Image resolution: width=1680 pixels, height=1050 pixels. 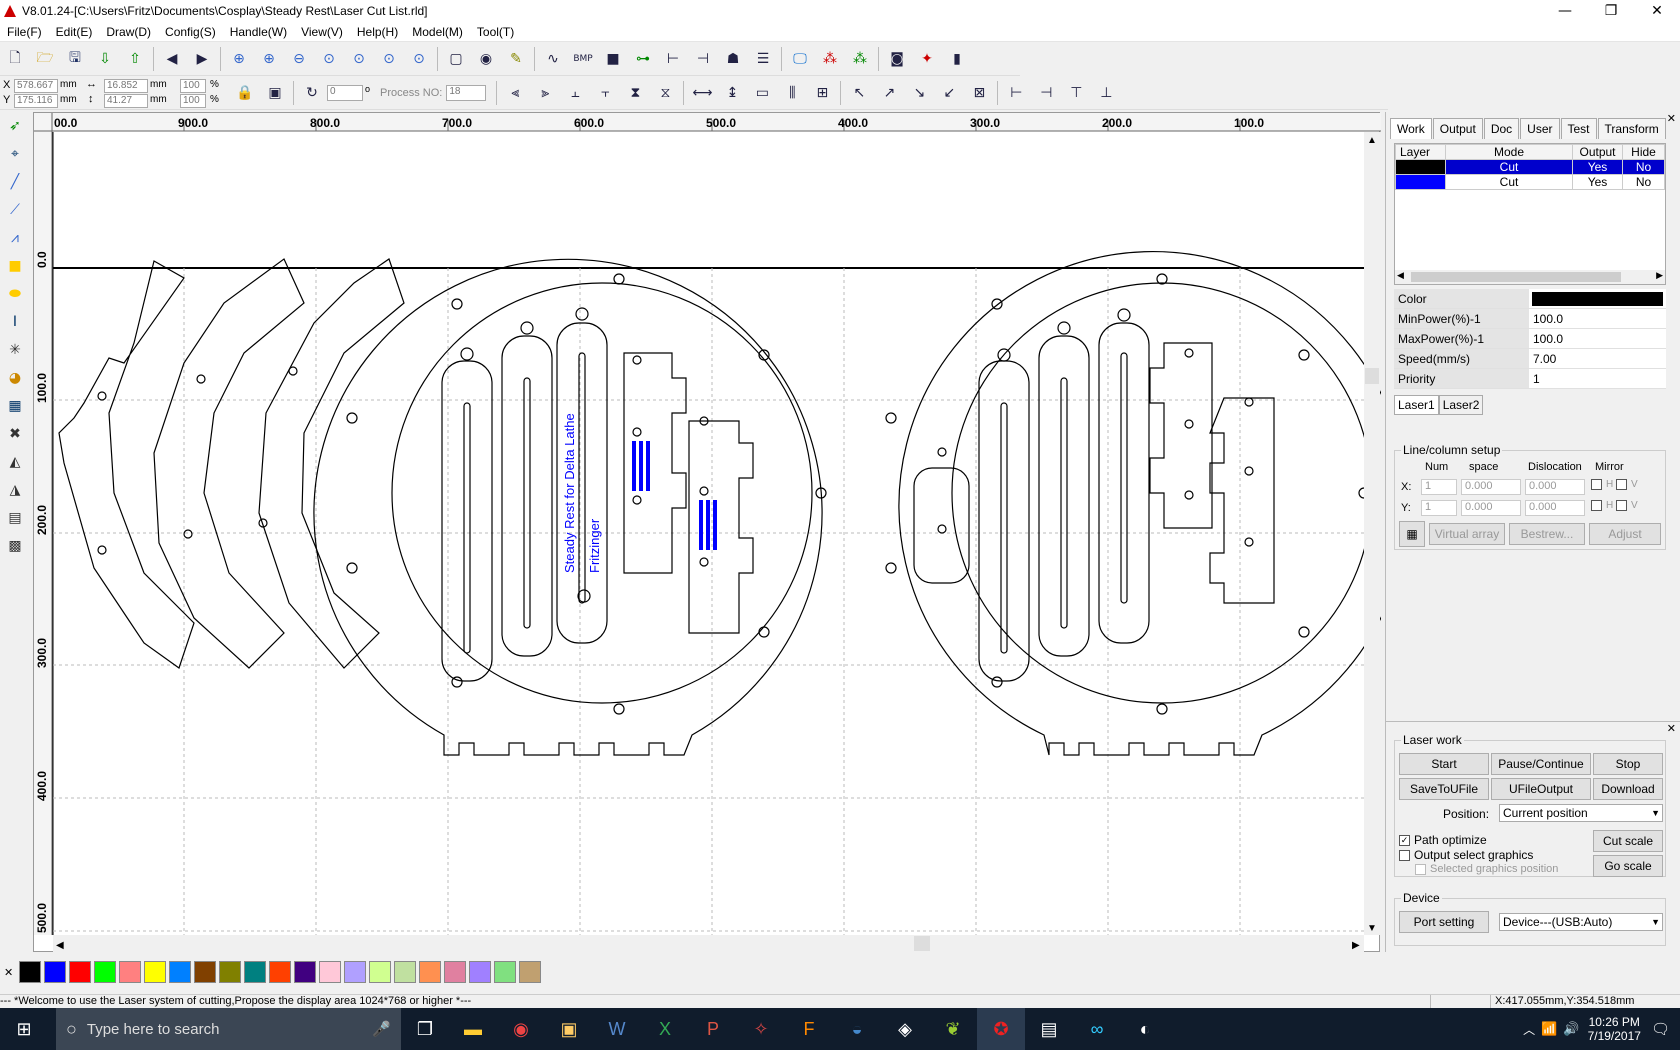 I want to click on fill-icon: ■, so click(x=613, y=59).